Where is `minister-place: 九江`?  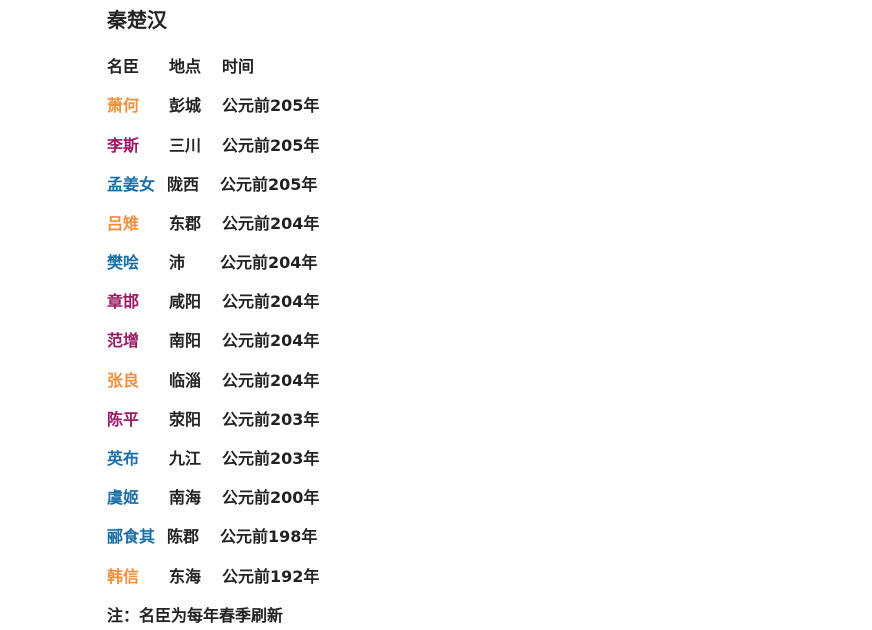
minister-place: 九江 is located at coordinates (185, 458).